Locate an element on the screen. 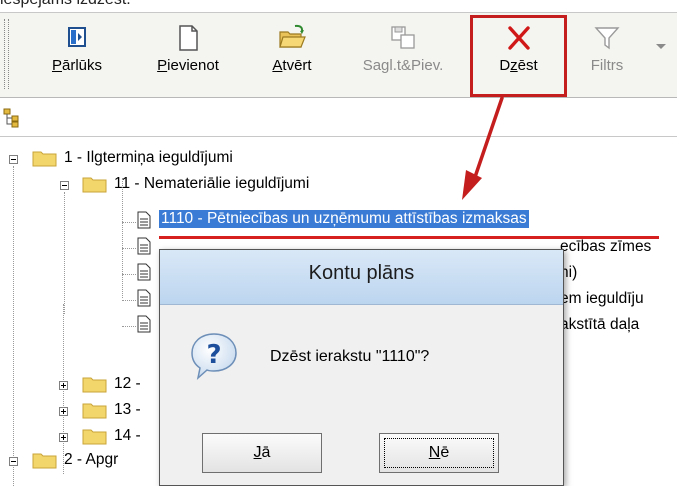 This screenshot has height=486, width=677. tree-node-11: 11 - Nemateriālie ieguldījumi is located at coordinates (200, 185).